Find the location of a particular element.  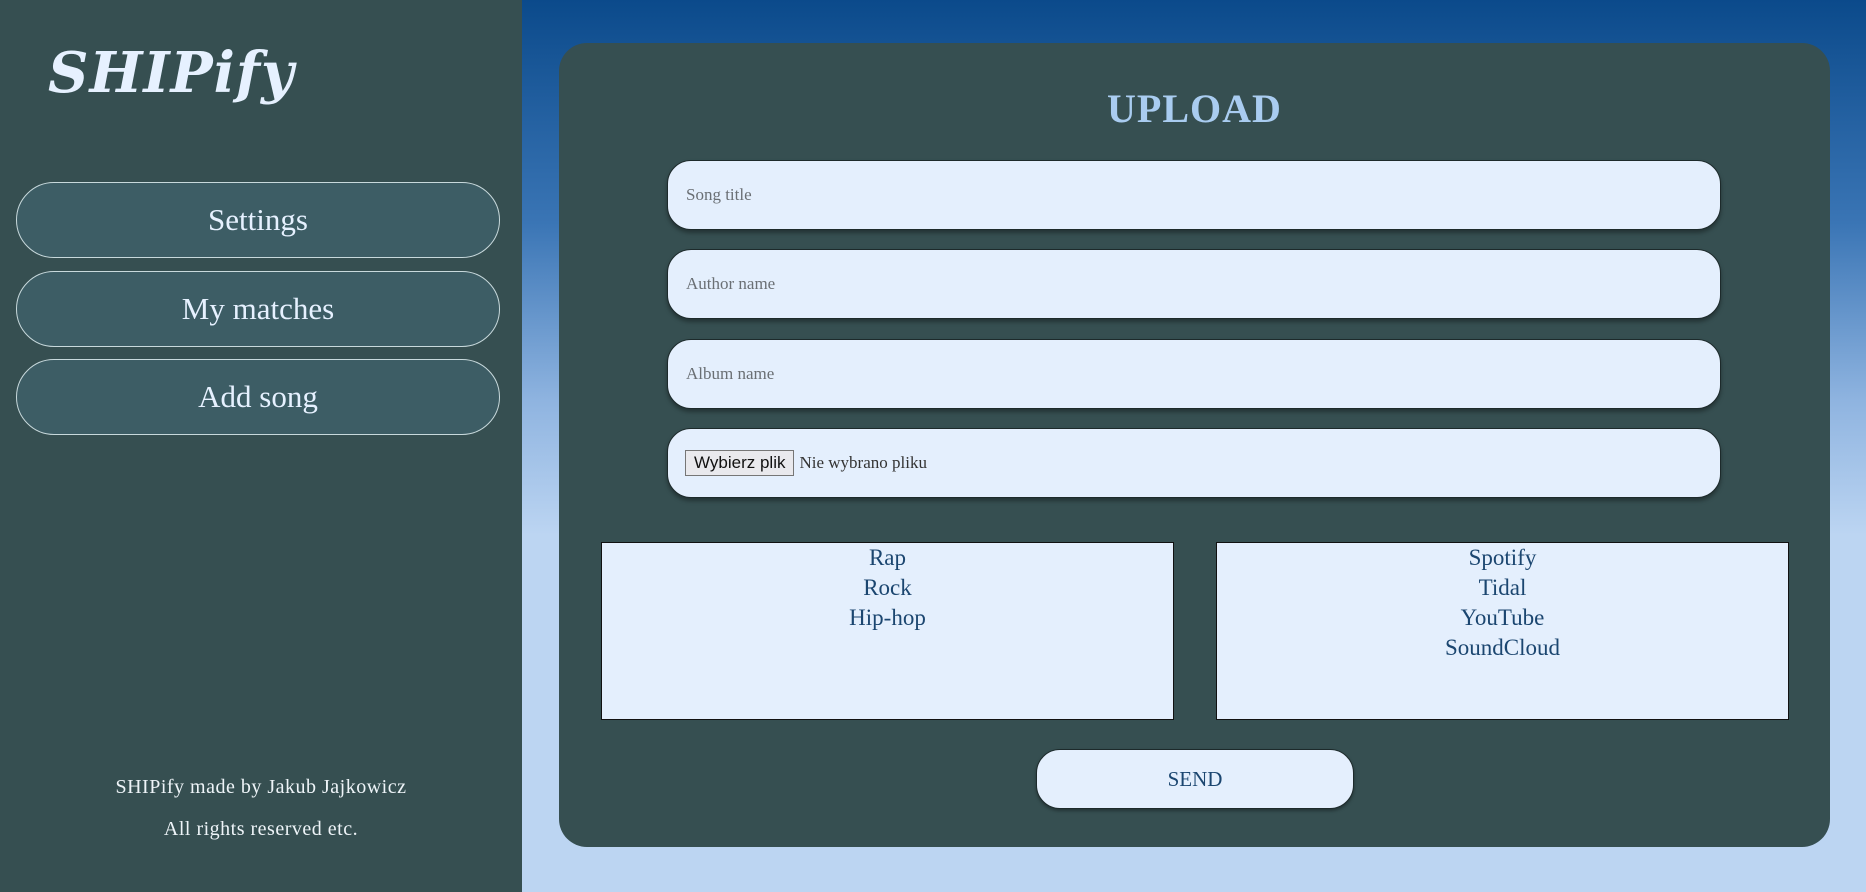

author-name-field is located at coordinates (1194, 284).